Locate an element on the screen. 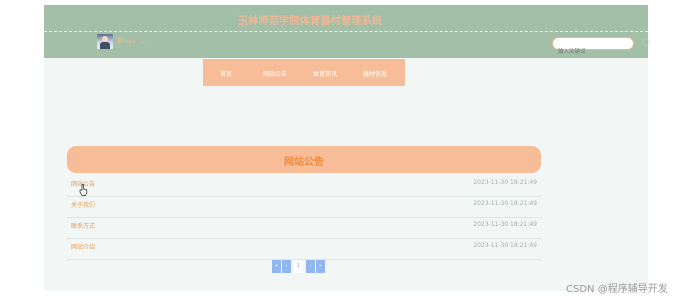 The image size is (694, 301). list-item: 网站公告 2023-11-30 18:21:49 is located at coordinates (304, 186).